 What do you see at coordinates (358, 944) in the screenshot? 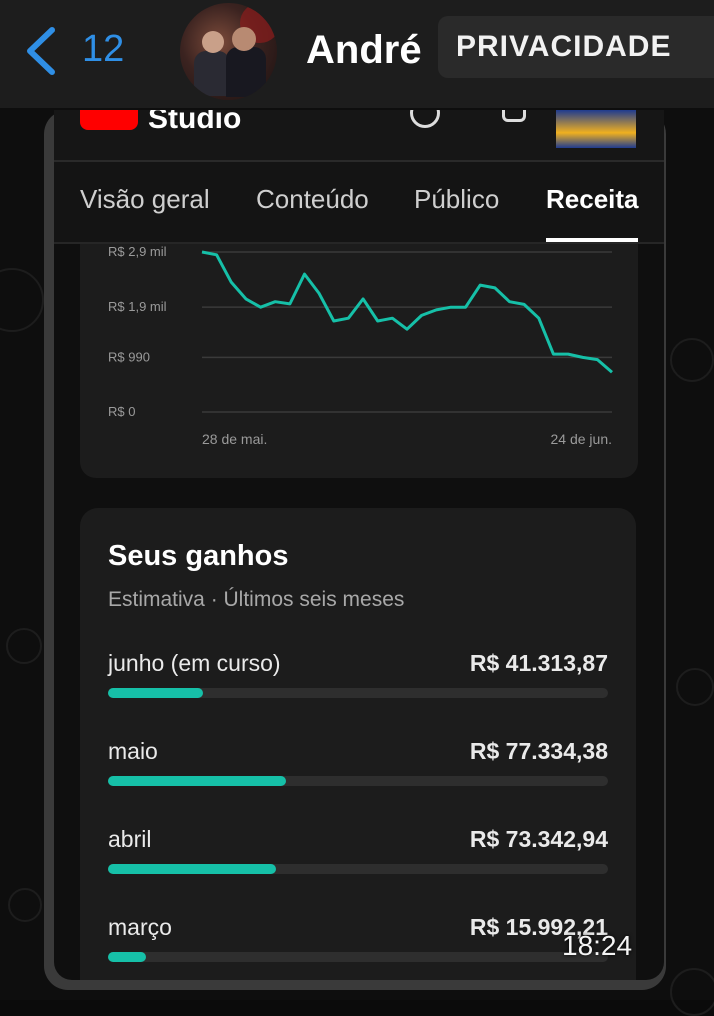
I see `earnings-row-march: março R$ 15.992,21` at bounding box center [358, 944].